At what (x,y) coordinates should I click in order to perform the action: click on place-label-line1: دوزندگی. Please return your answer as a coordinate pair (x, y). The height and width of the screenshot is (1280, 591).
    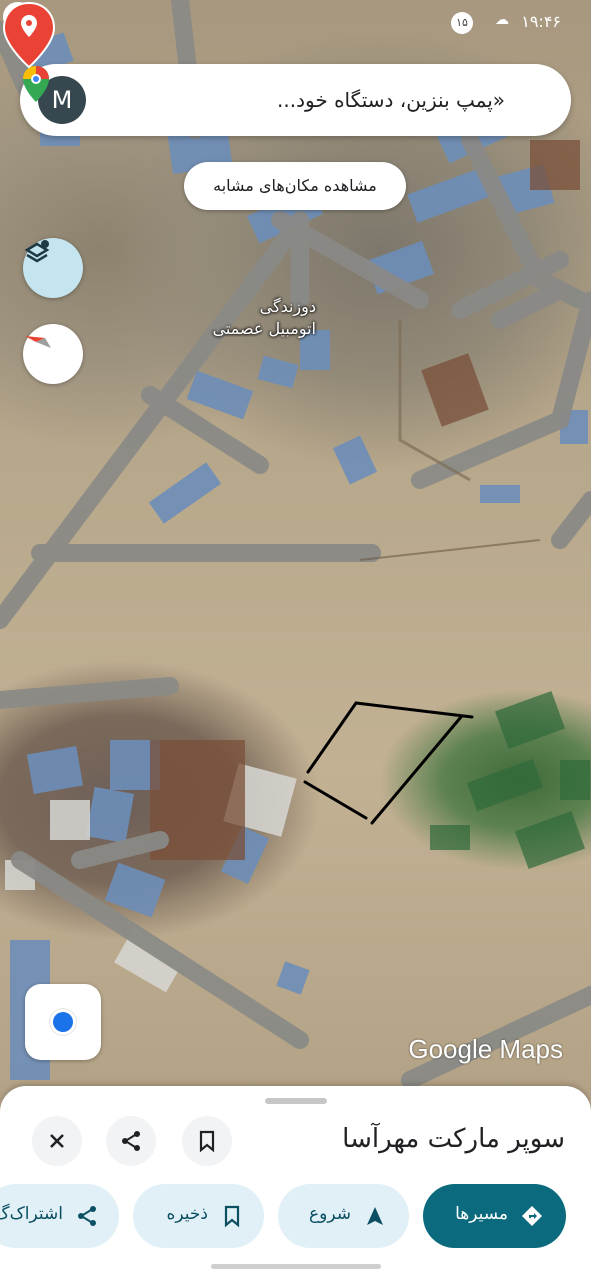
    Looking at the image, I should click on (287, 306).